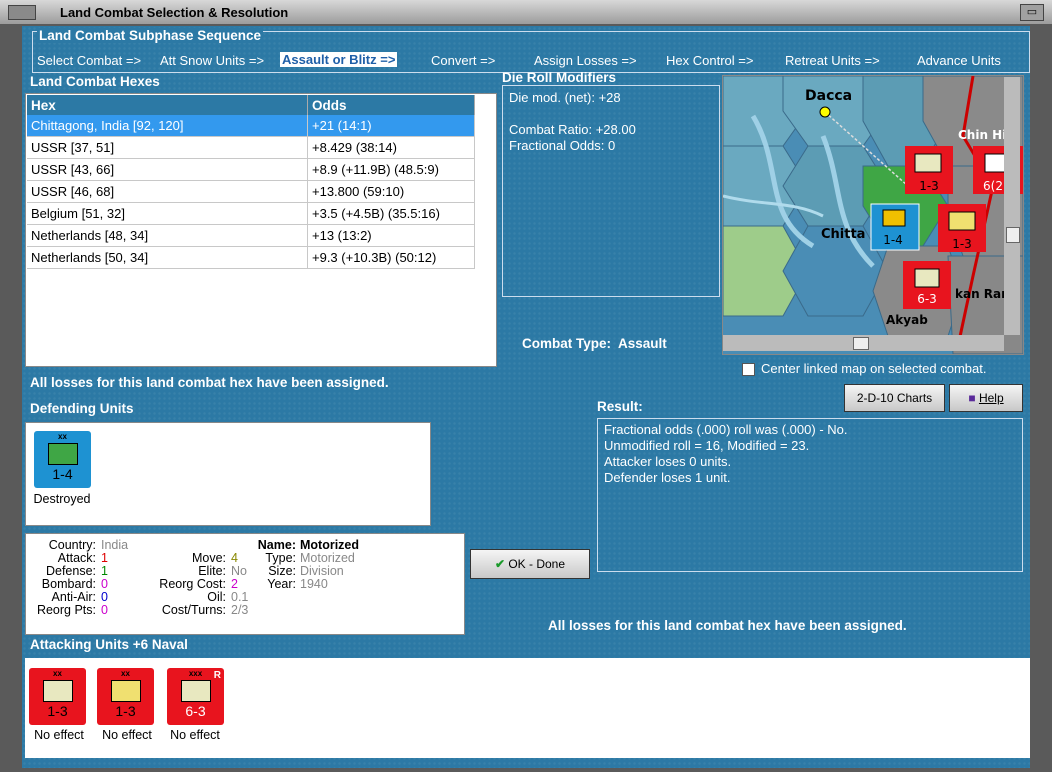  Describe the element at coordinates (927, 285) in the screenshot. I see `map-counter: 6-3` at that location.